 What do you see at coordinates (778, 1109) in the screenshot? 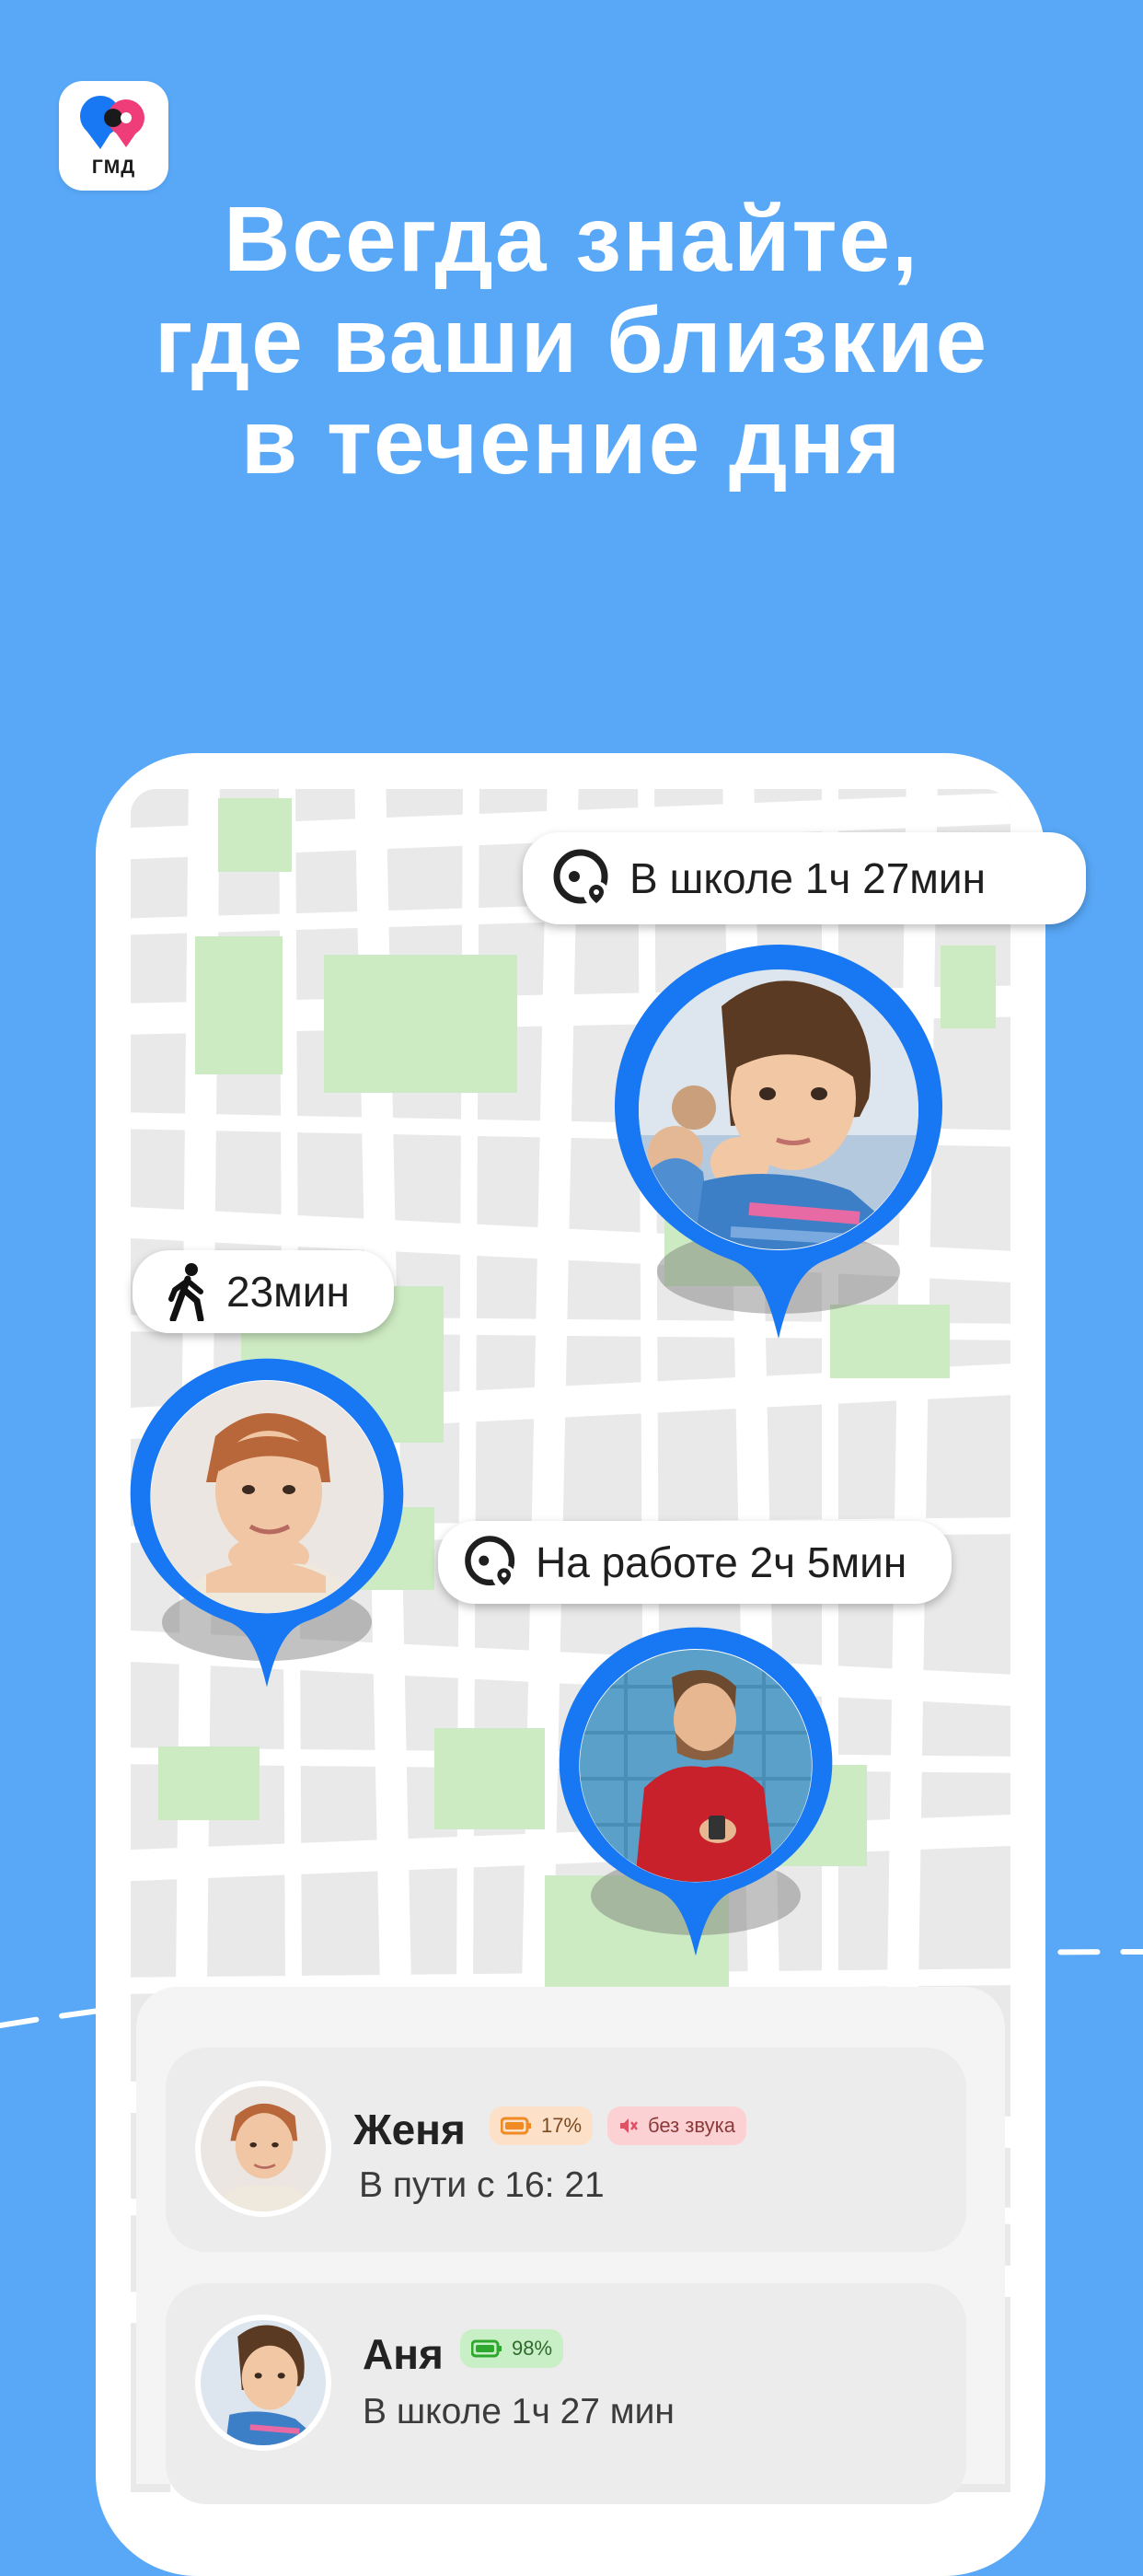
I see `girl-photo` at bounding box center [778, 1109].